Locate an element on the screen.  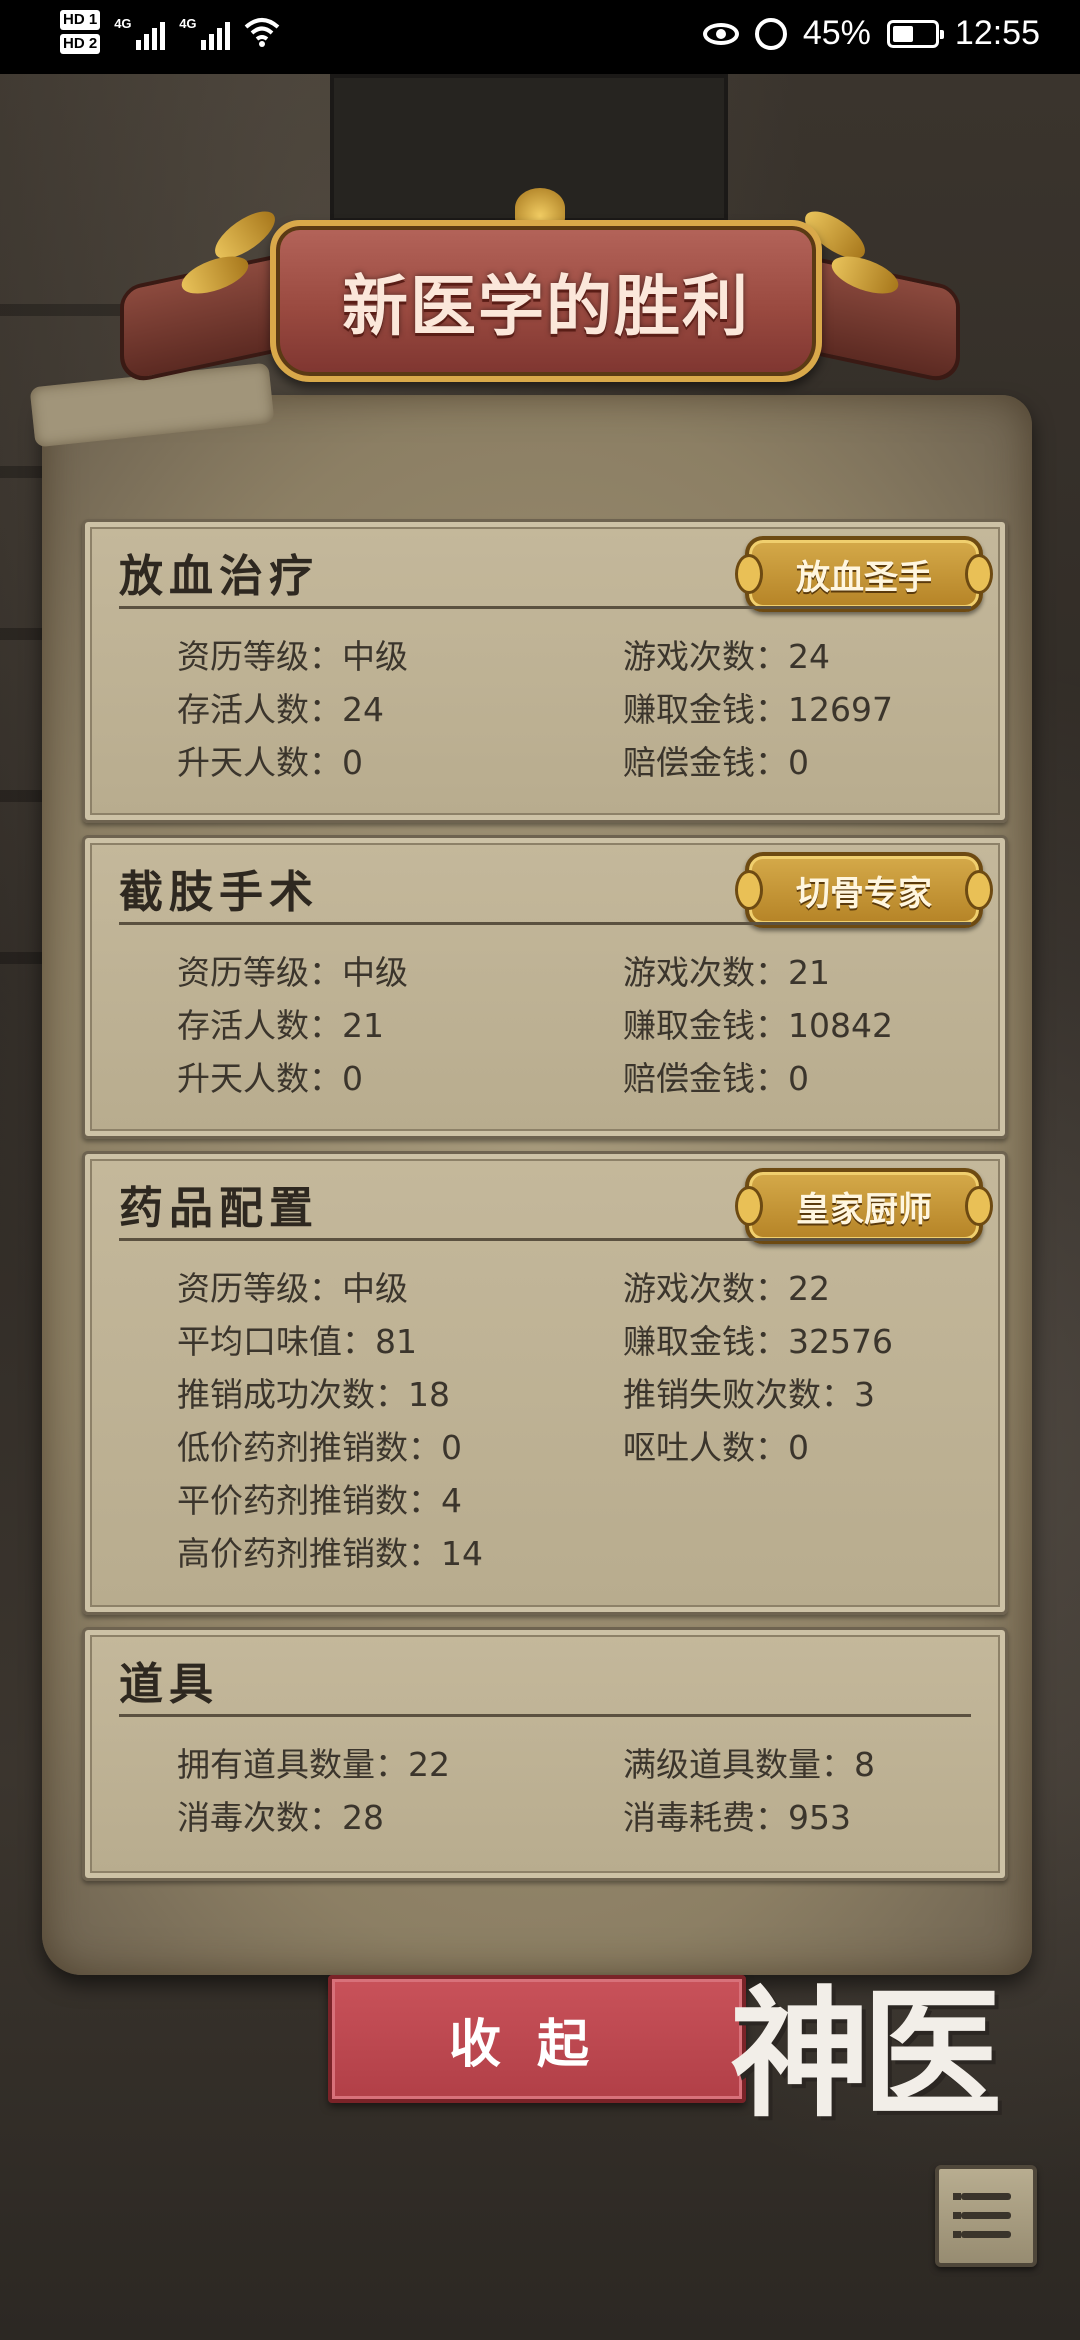
page-title: 新医学的胜利 is located at coordinates (546, 306).